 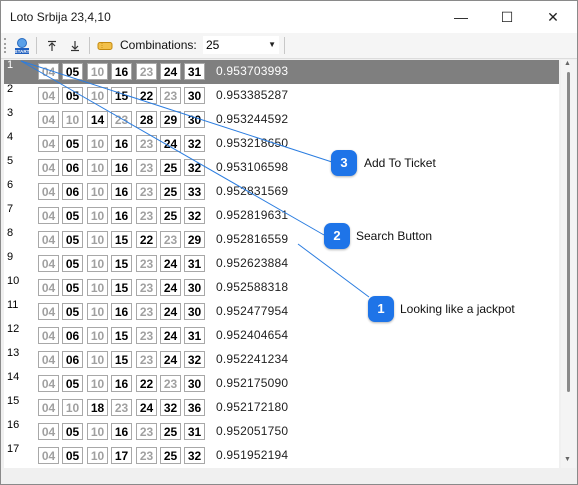 I want to click on row-number: 3, so click(x=10, y=113).